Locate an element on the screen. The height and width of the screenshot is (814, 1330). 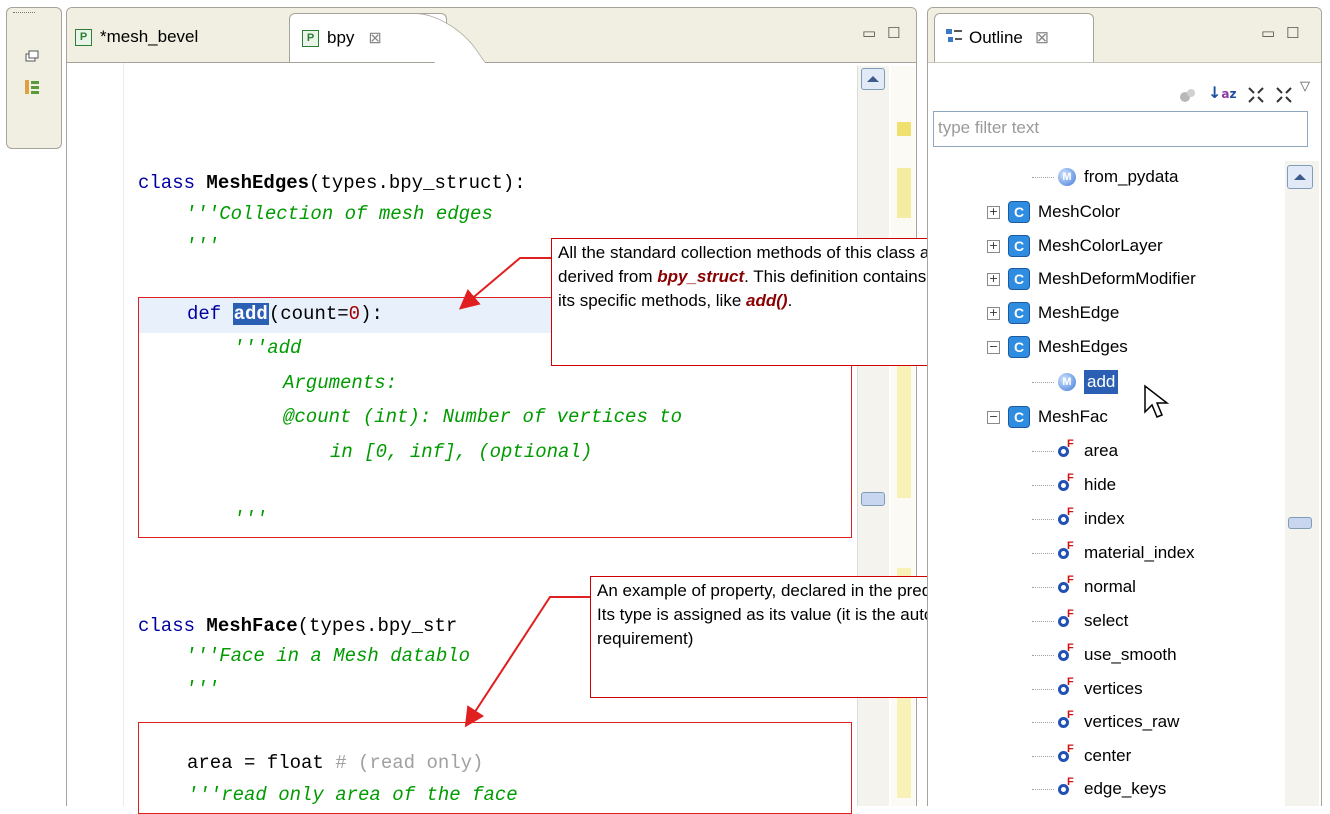
minimize-icon: ▭ is located at coordinates (1268, 33).